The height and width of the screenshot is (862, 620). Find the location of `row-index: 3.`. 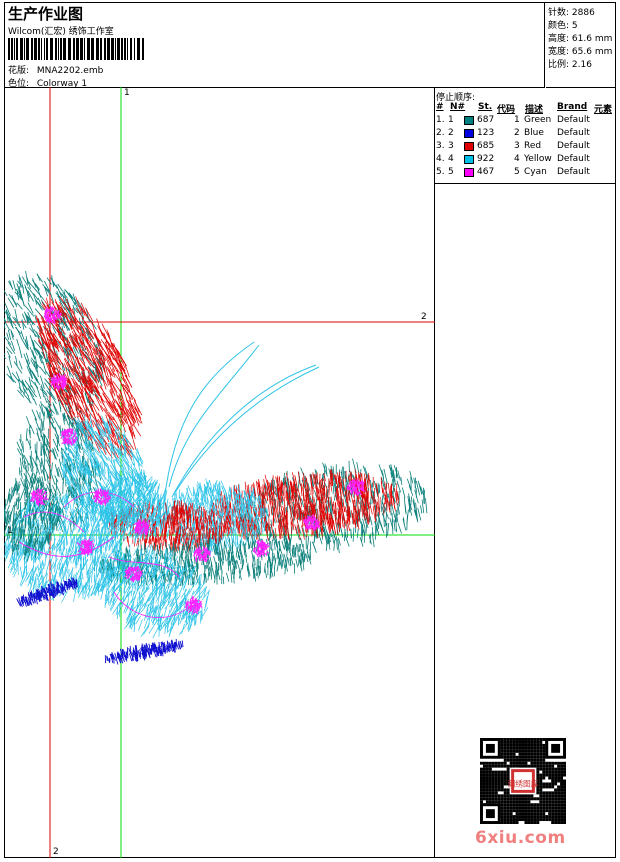

row-index: 3. is located at coordinates (440, 146).